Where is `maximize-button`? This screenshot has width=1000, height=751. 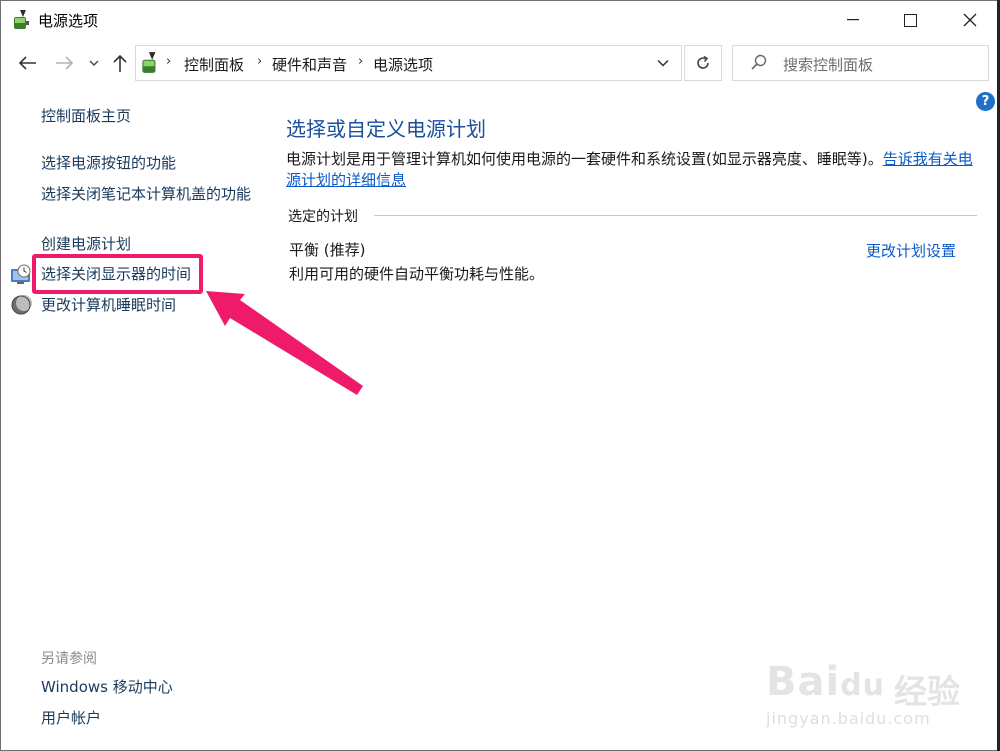
maximize-button is located at coordinates (910, 20).